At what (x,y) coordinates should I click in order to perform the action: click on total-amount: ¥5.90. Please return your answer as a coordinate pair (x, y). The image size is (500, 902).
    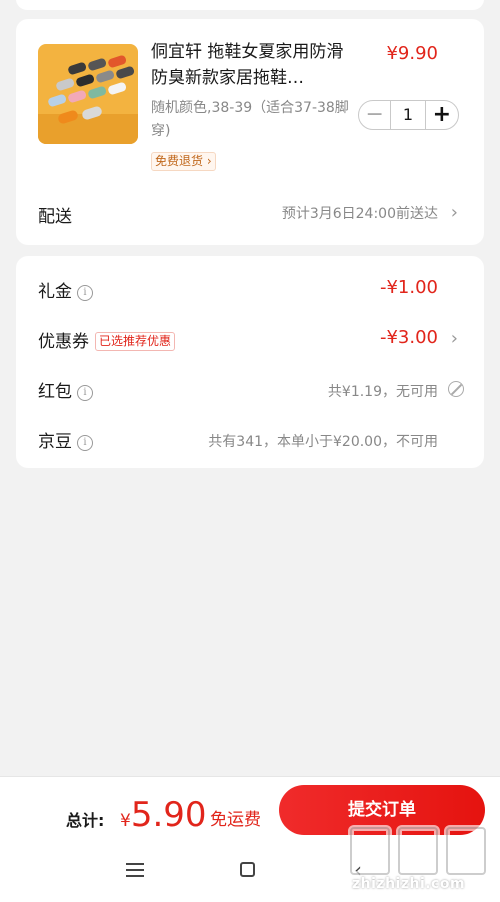
    Looking at the image, I should click on (163, 815).